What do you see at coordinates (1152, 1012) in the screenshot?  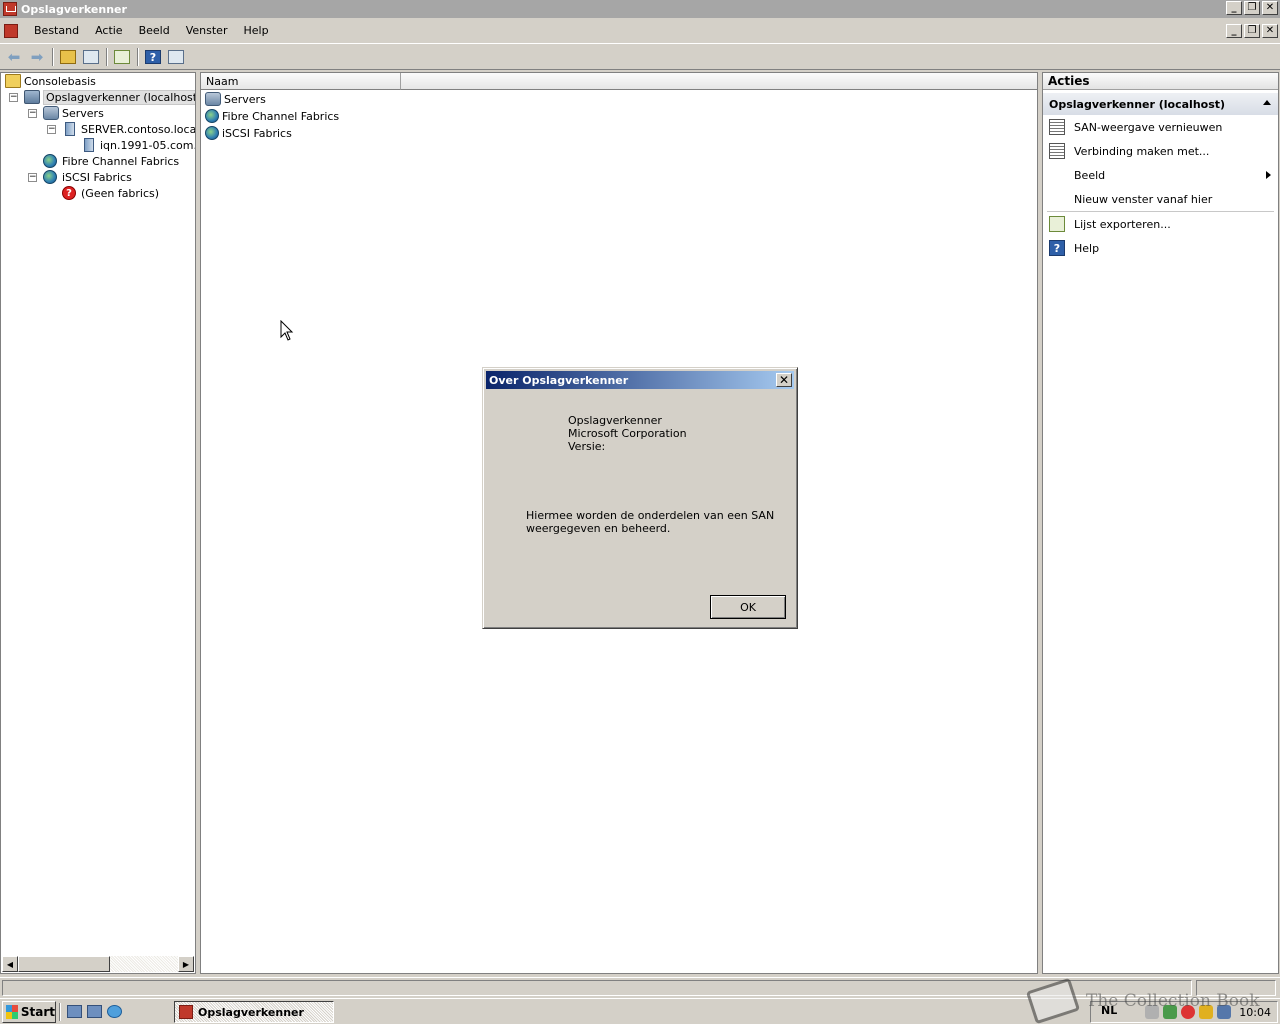 I see `keyboard-icon` at bounding box center [1152, 1012].